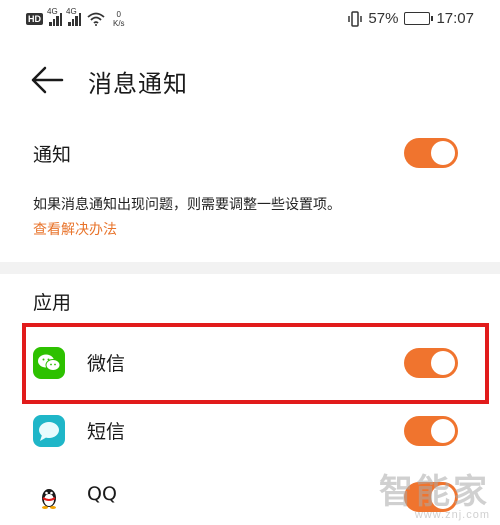 The height and width of the screenshot is (525, 500). I want to click on notification-label: 通知, so click(52, 155).